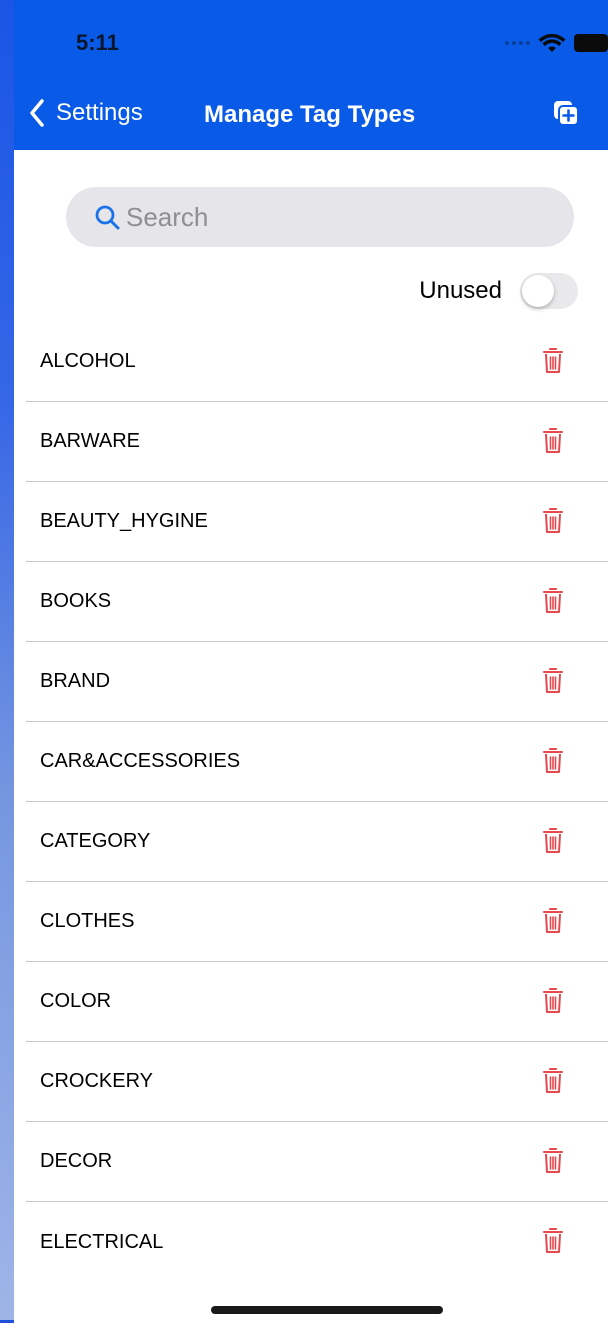 This screenshot has height=1323, width=608. Describe the element at coordinates (88, 361) in the screenshot. I see `tag-type-label: ALCOHOL` at that location.